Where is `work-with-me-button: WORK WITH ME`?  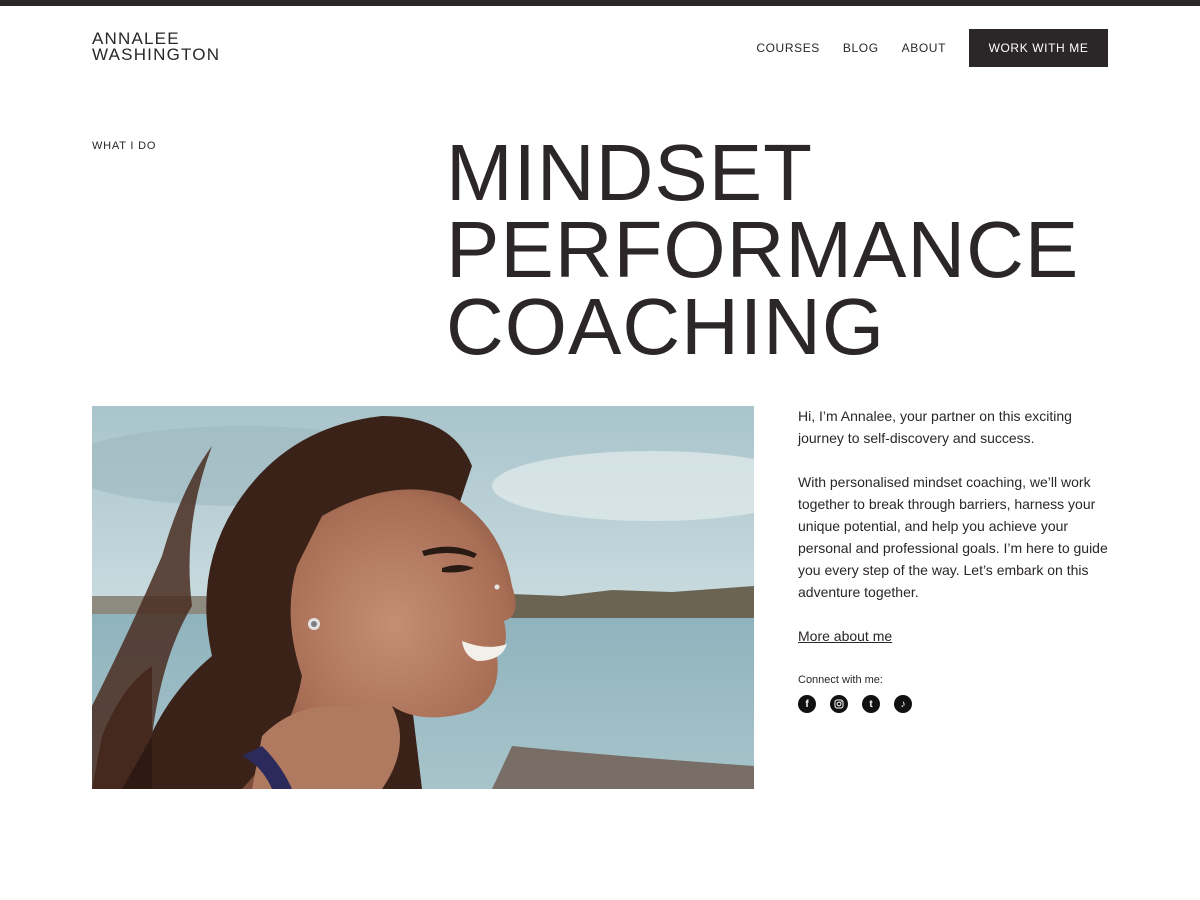
work-with-me-button: WORK WITH ME is located at coordinates (1038, 48).